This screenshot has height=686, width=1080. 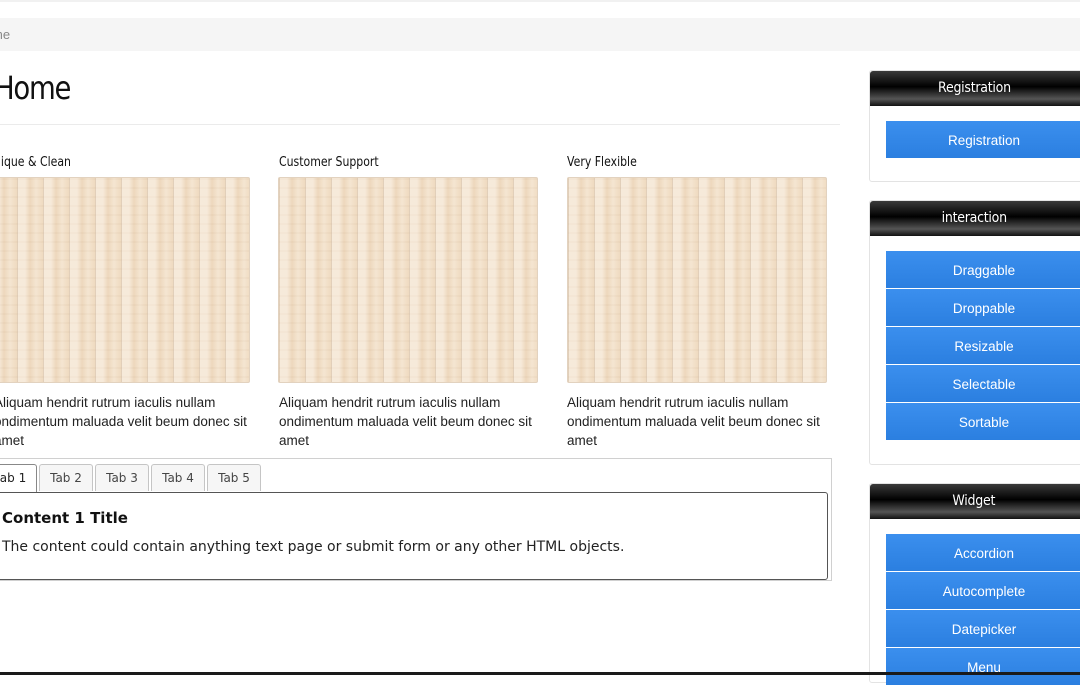 I want to click on draggable-button: Draggable, so click(x=983, y=269).